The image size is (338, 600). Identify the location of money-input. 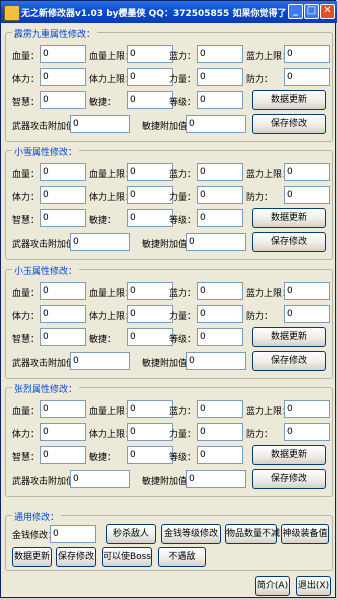
(73, 534).